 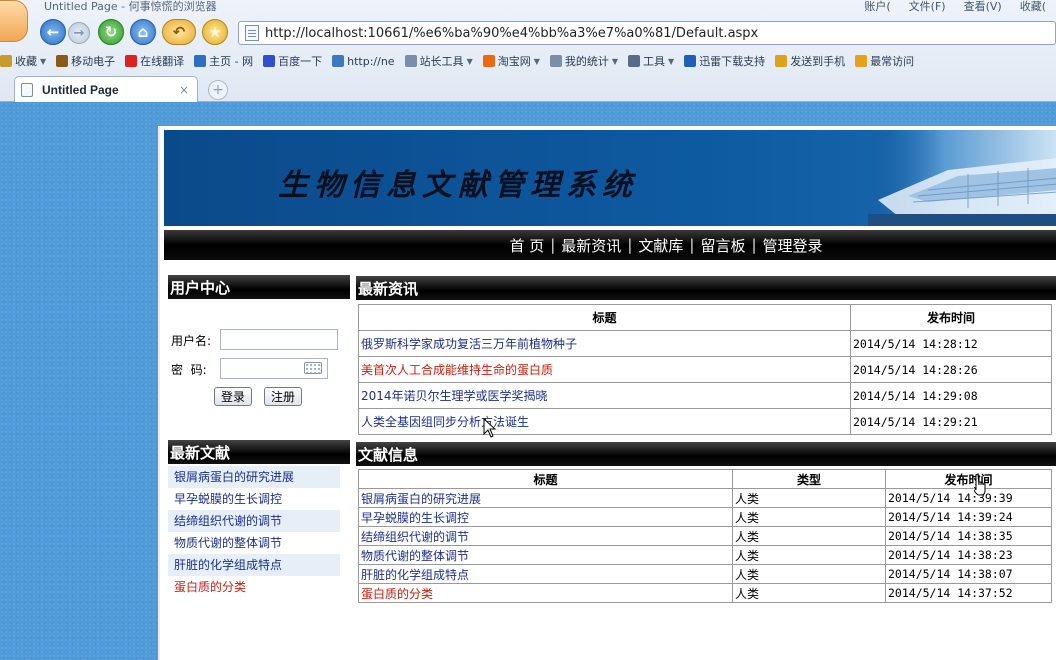 What do you see at coordinates (809, 479) in the screenshot?
I see `column-header-type: 类型` at bounding box center [809, 479].